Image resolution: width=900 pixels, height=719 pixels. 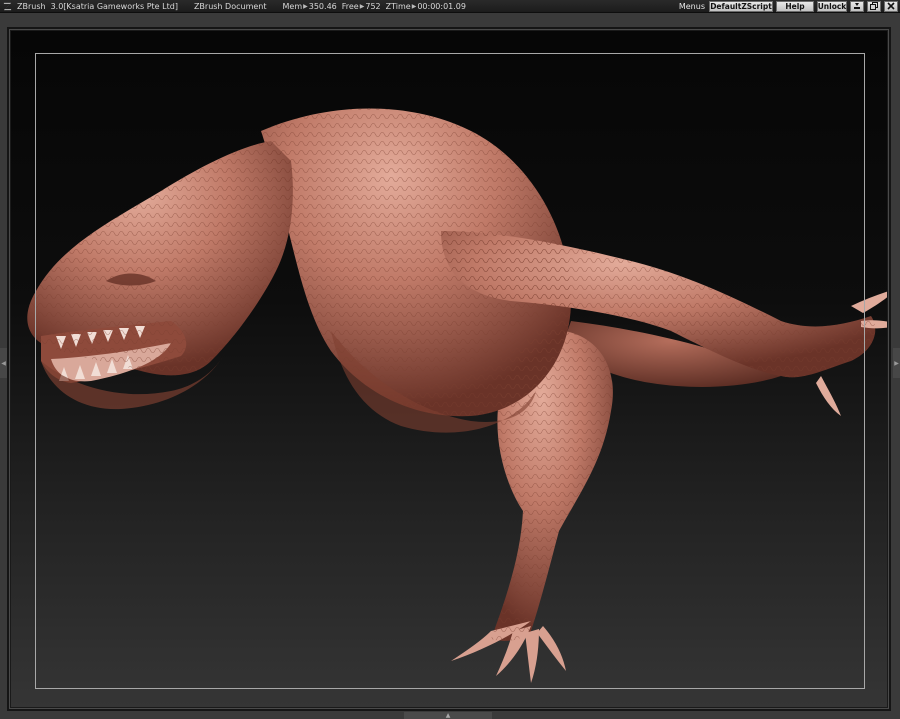 What do you see at coordinates (832, 6) in the screenshot?
I see `unlock-button: Unlock` at bounding box center [832, 6].